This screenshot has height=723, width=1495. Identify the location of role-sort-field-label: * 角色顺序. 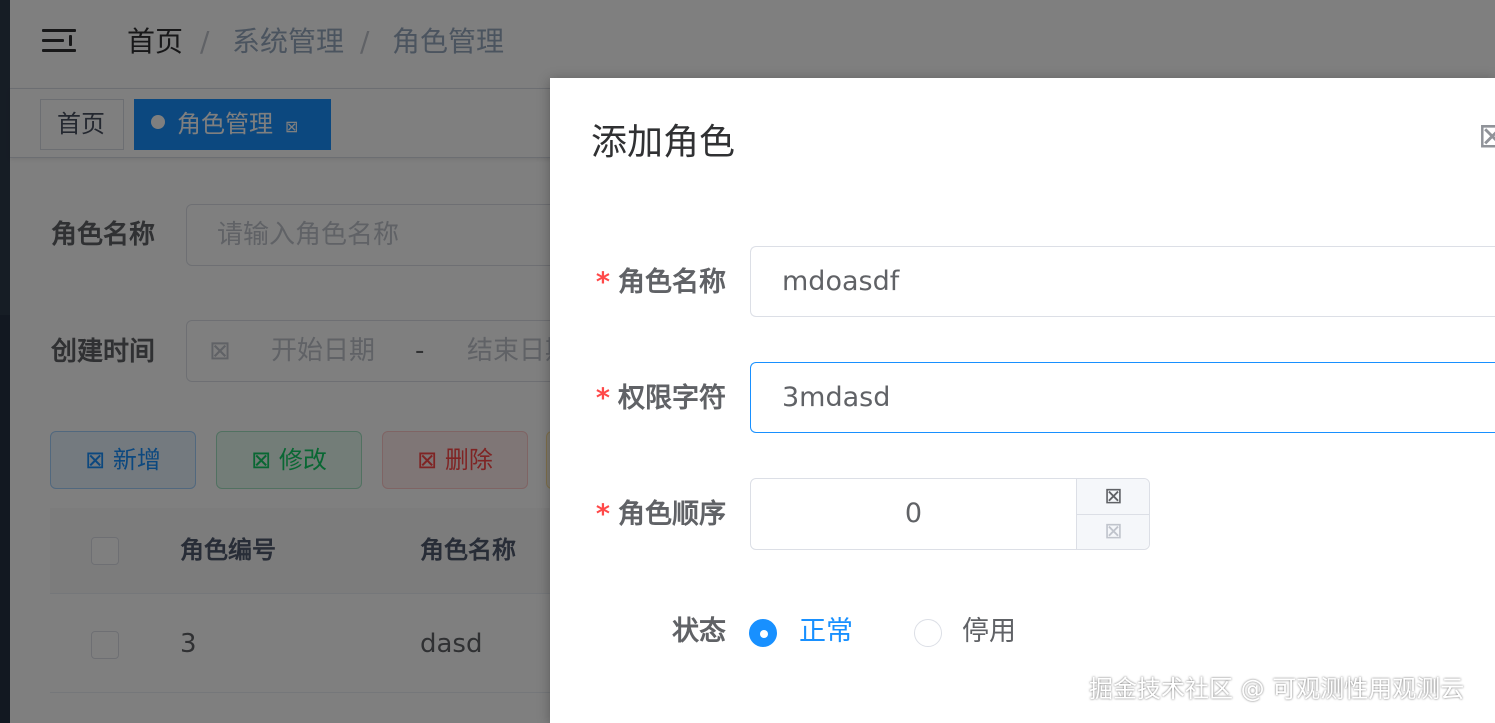
(660, 514).